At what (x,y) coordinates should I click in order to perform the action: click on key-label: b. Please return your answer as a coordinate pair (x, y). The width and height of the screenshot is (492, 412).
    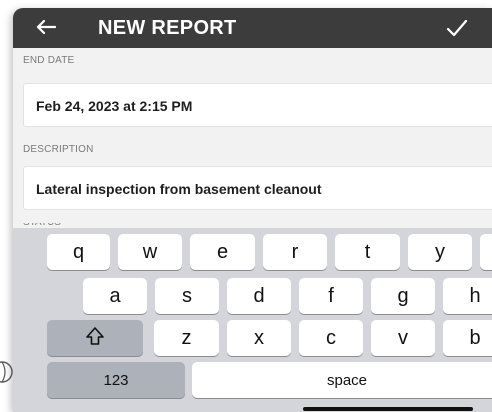
    Looking at the image, I should click on (475, 337).